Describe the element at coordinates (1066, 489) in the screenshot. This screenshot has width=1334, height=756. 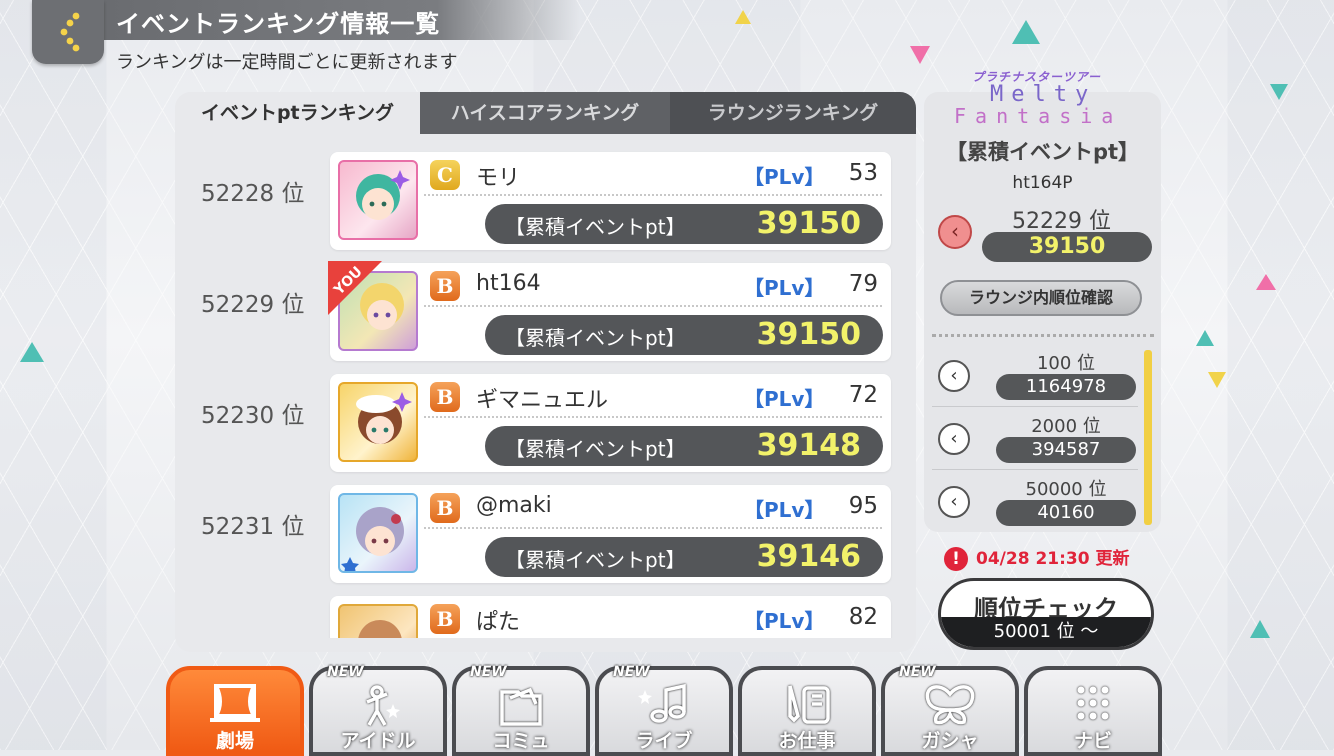
I see `border-rank: 50000 位` at that location.